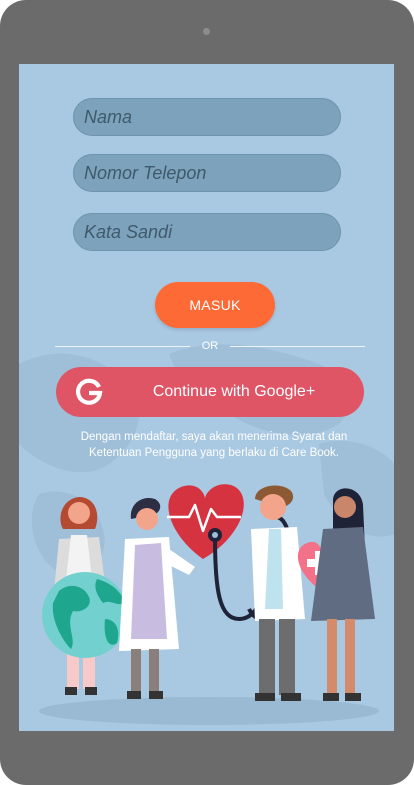  I want to click on google-signin-label: Continue with Google+, so click(234, 391).